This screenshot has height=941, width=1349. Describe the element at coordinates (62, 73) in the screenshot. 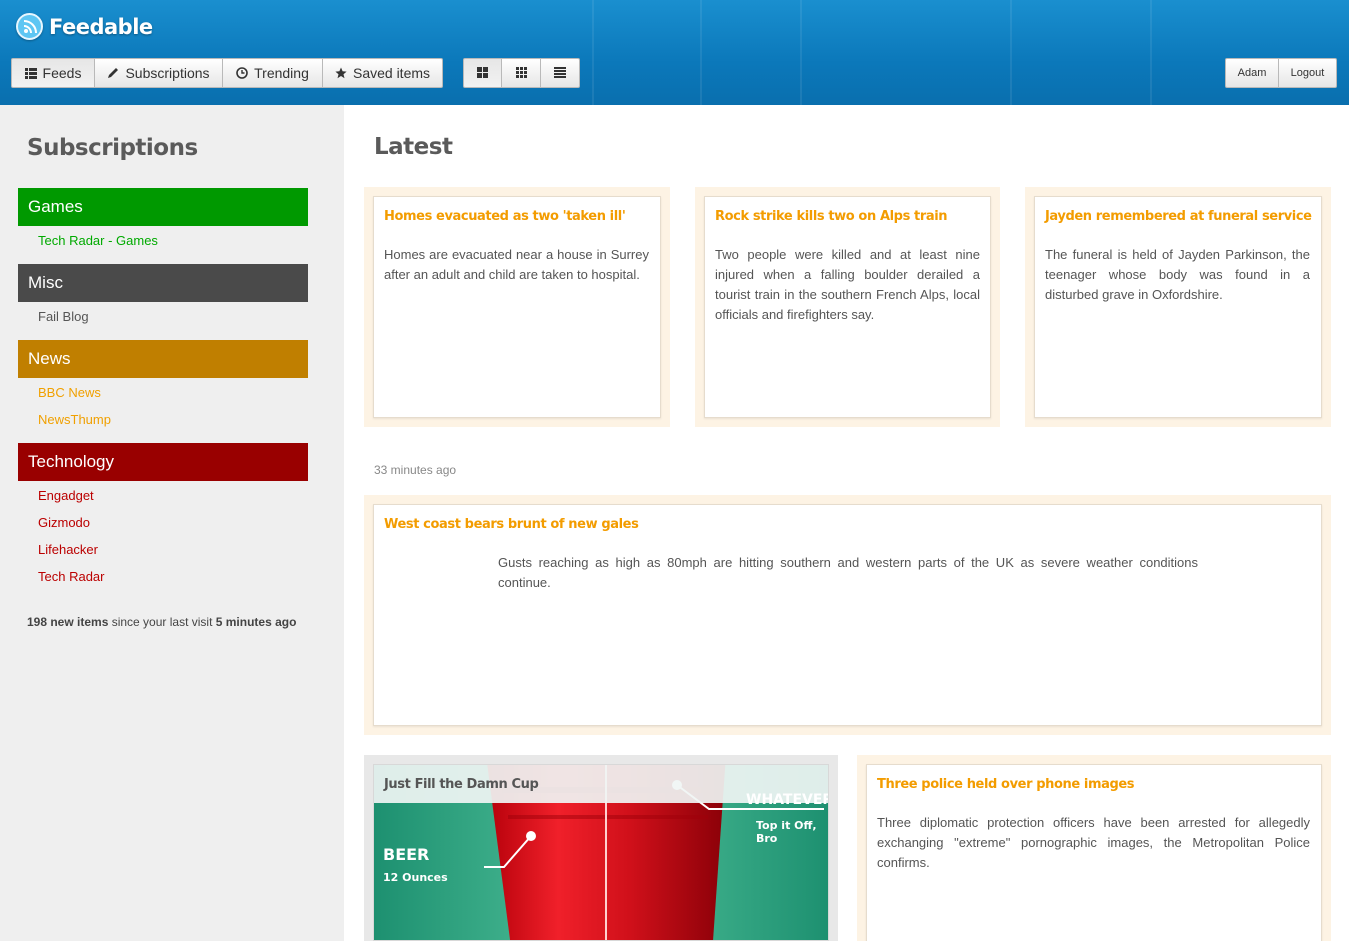

I see `nav-feeds-label: Feeds` at that location.